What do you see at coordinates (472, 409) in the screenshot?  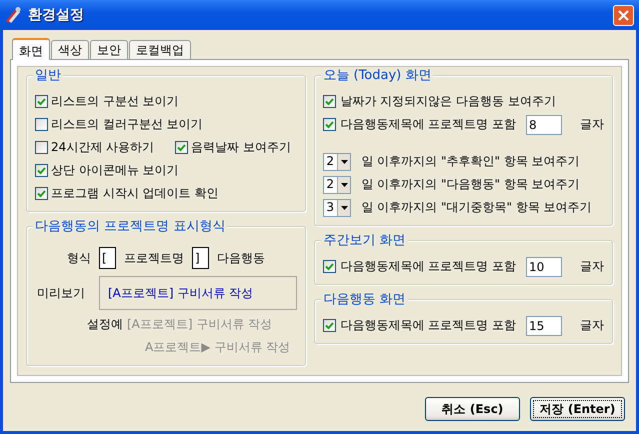 I see `dialog-button: 취소 (Esc)` at bounding box center [472, 409].